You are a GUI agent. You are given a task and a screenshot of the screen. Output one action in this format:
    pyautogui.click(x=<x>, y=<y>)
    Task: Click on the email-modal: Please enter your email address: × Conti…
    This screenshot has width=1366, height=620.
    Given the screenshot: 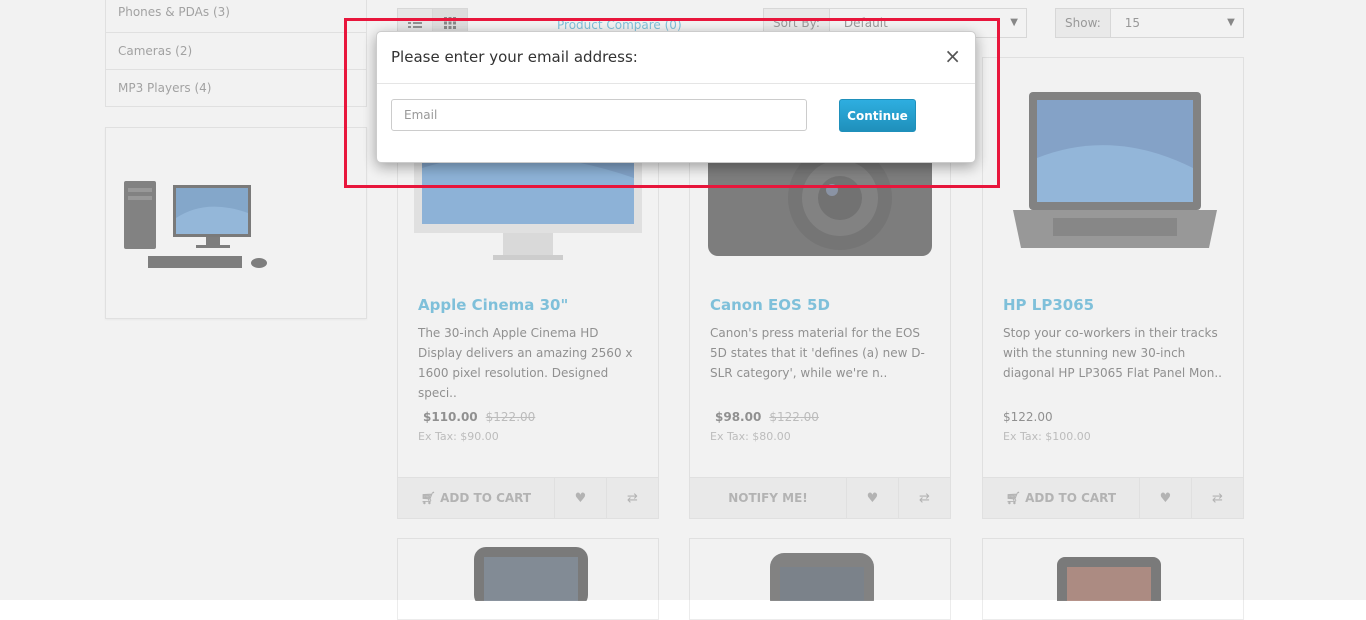 What is the action you would take?
    pyautogui.click(x=676, y=97)
    